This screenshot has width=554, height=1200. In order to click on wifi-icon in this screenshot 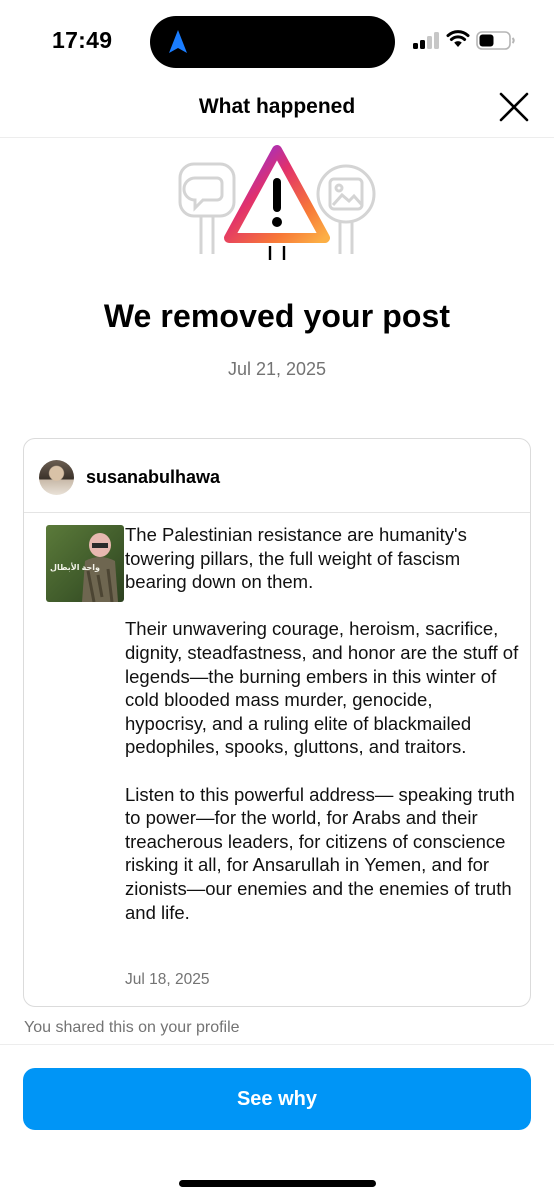, I will do `click(458, 38)`.